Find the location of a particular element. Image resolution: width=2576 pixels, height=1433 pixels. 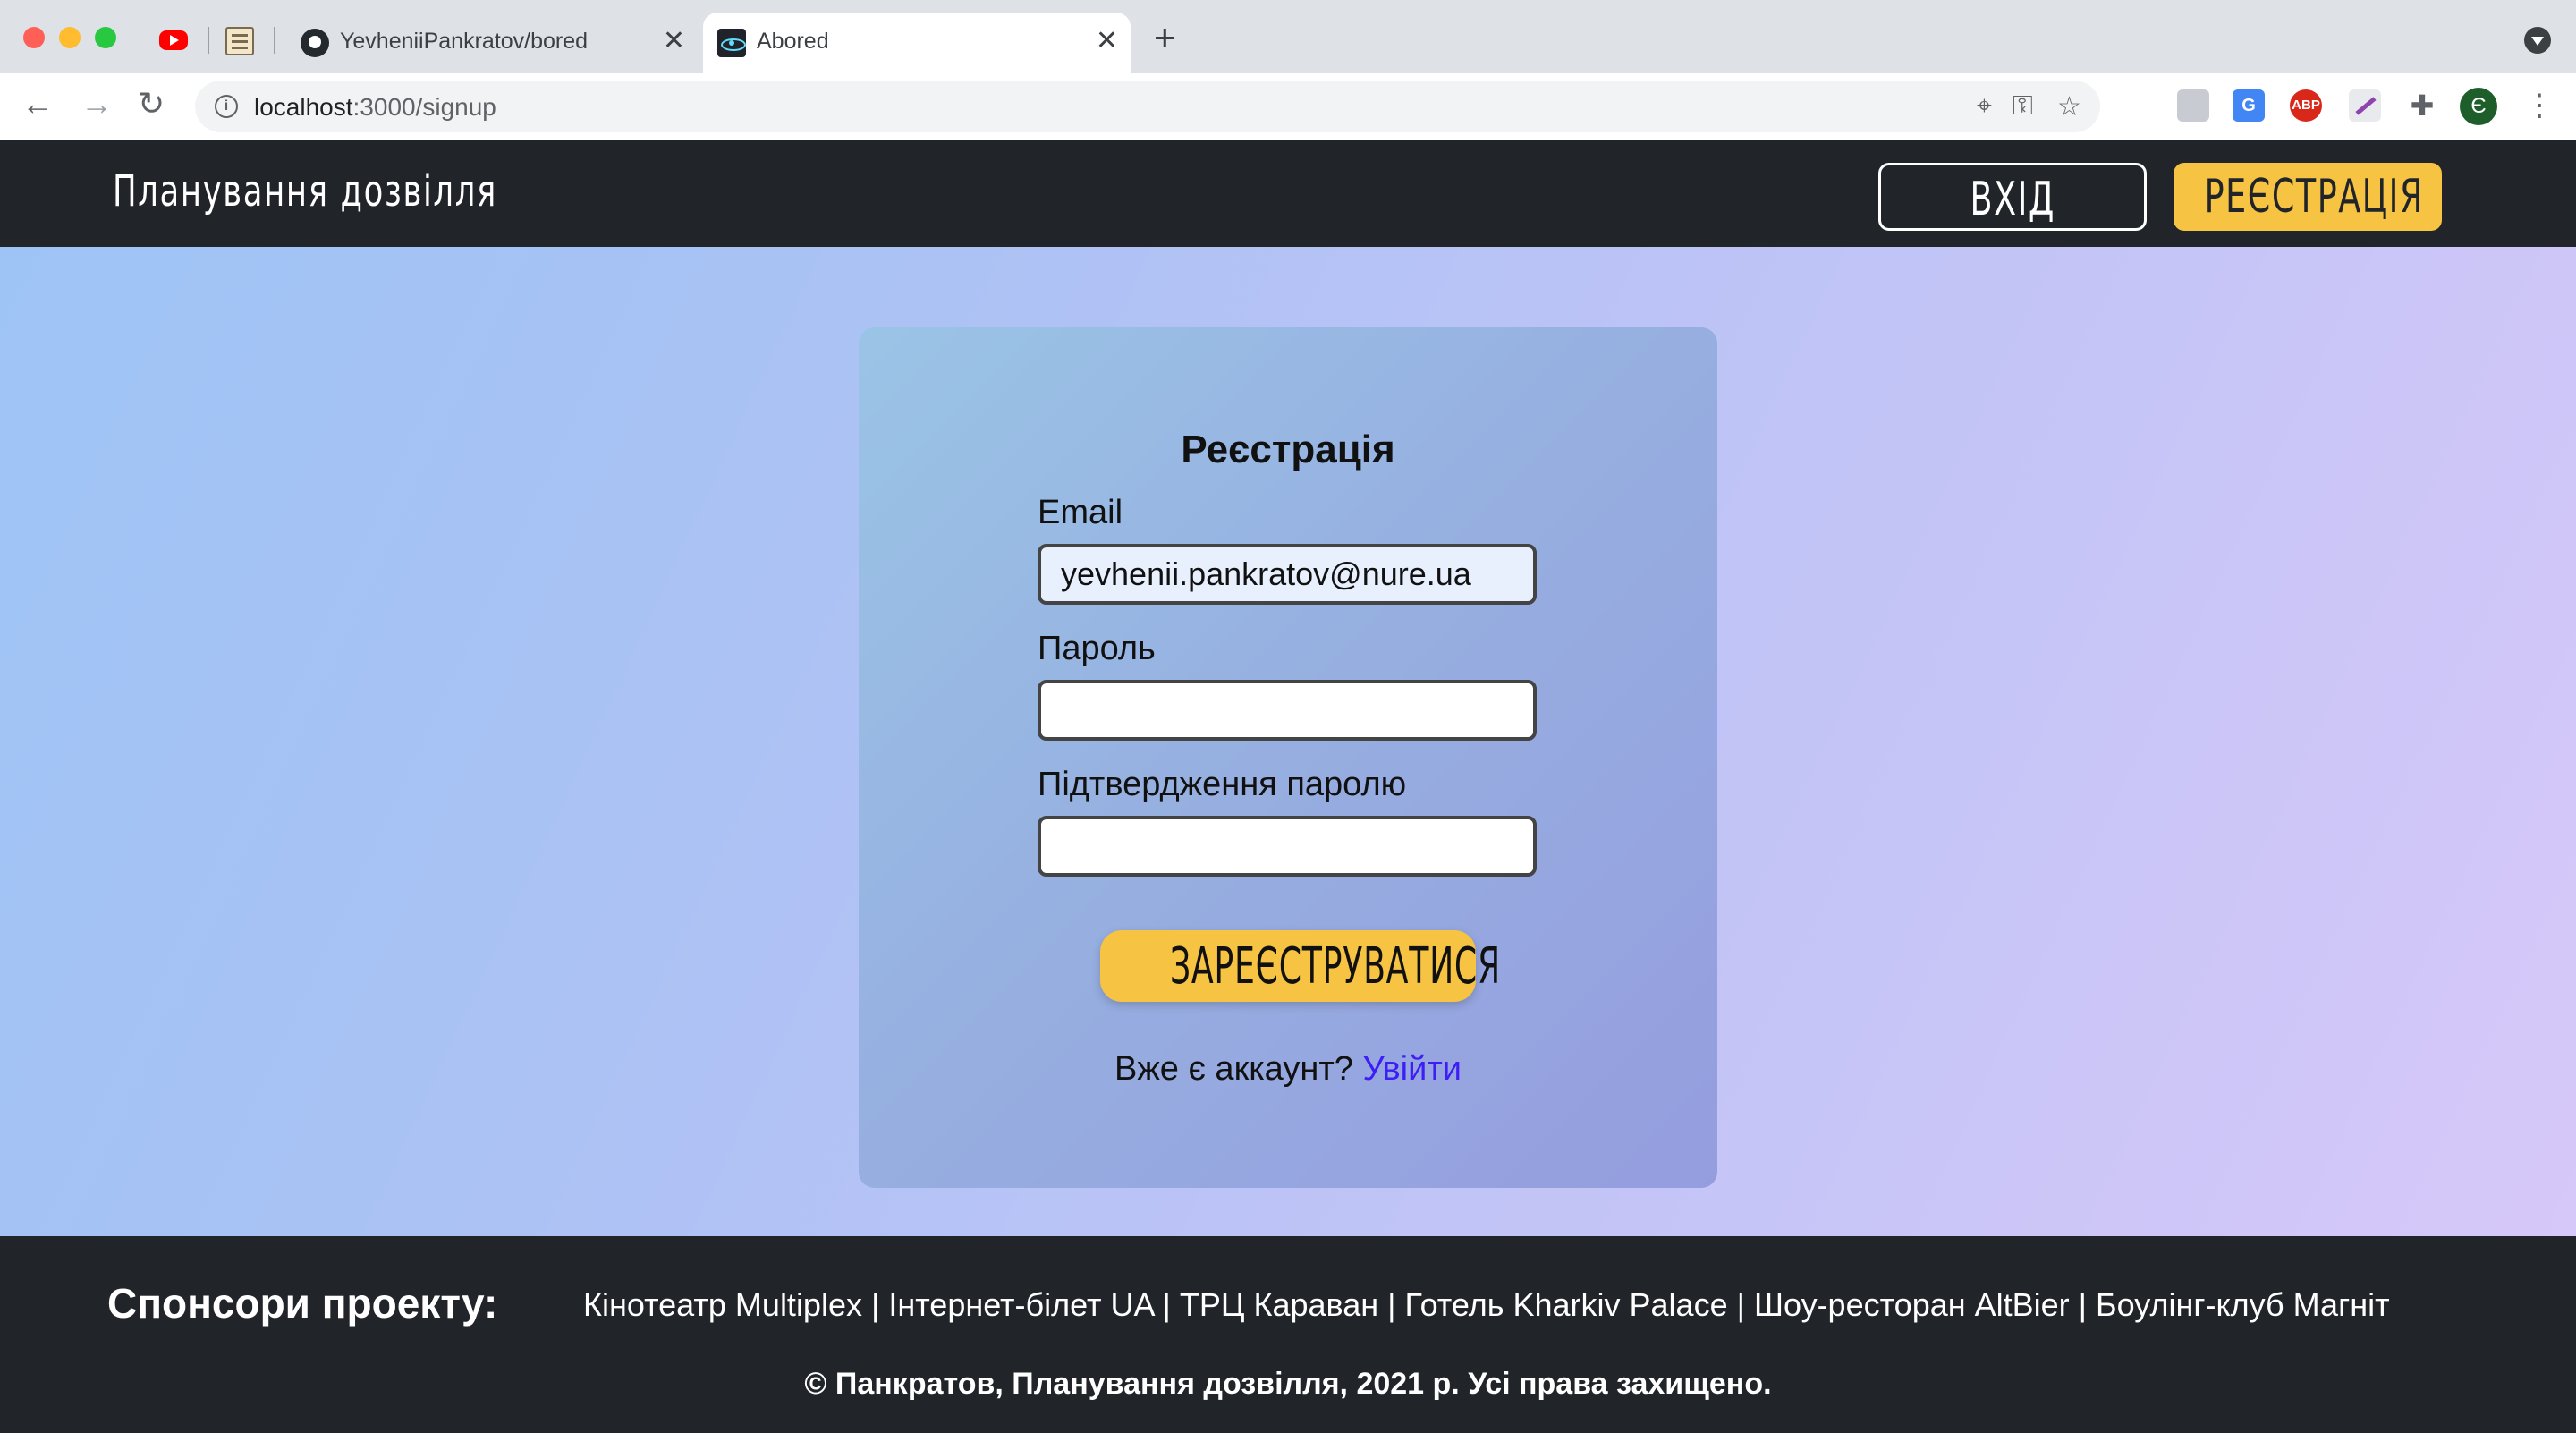

window-close-button is located at coordinates (34, 37).